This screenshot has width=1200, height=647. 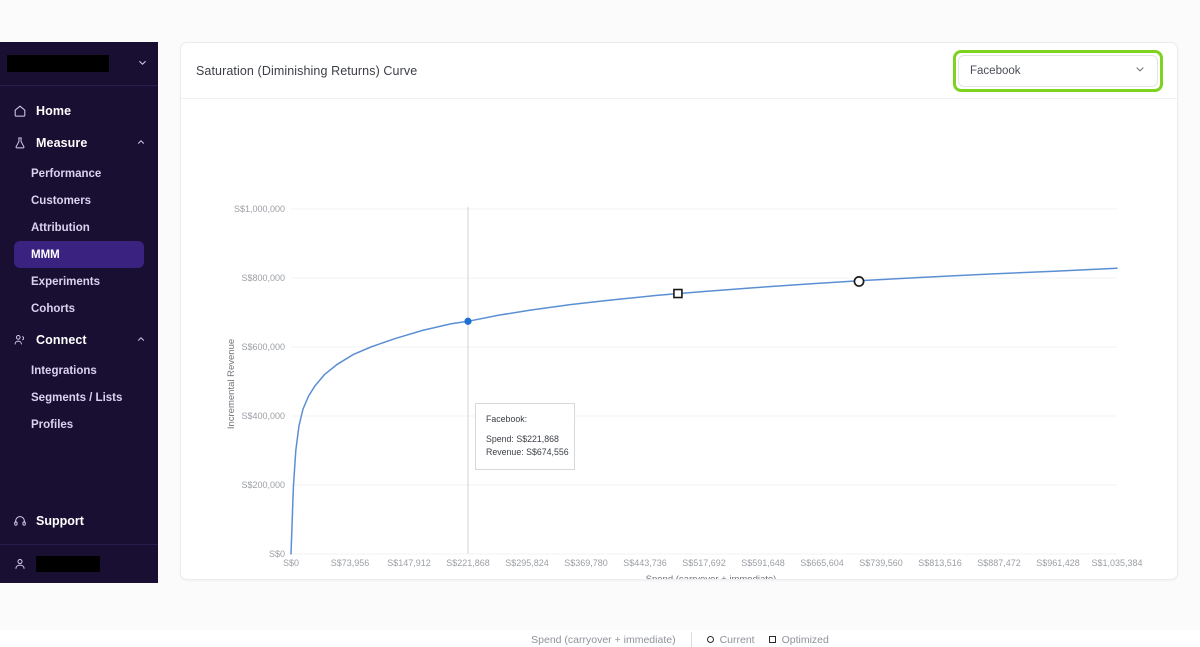 I want to click on tooltip-channel: Facebook:, so click(x=507, y=419).